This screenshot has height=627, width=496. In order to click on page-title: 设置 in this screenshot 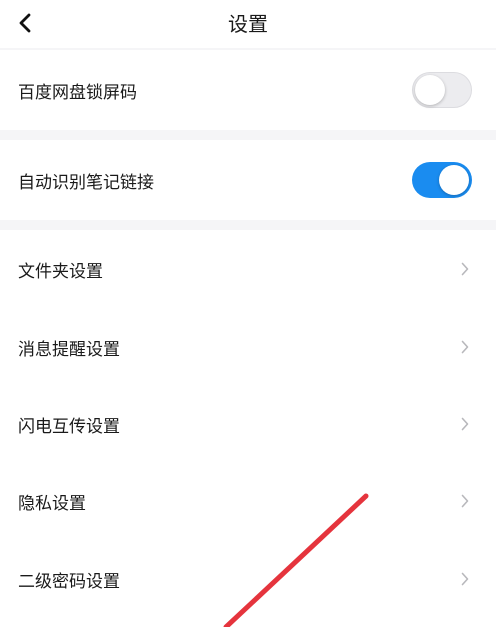, I will do `click(248, 24)`.